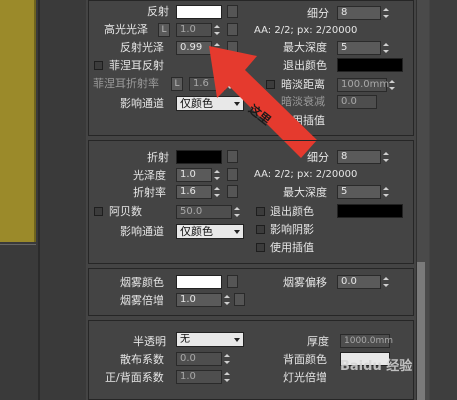 The height and width of the screenshot is (400, 457). I want to click on highlight-gloss-lock-button: L, so click(164, 30).